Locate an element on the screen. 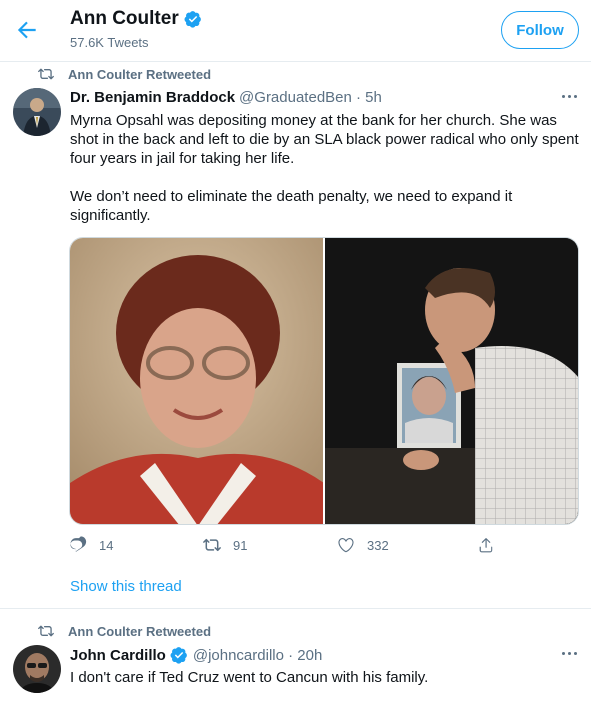  retweet-count: 91 is located at coordinates (240, 545).